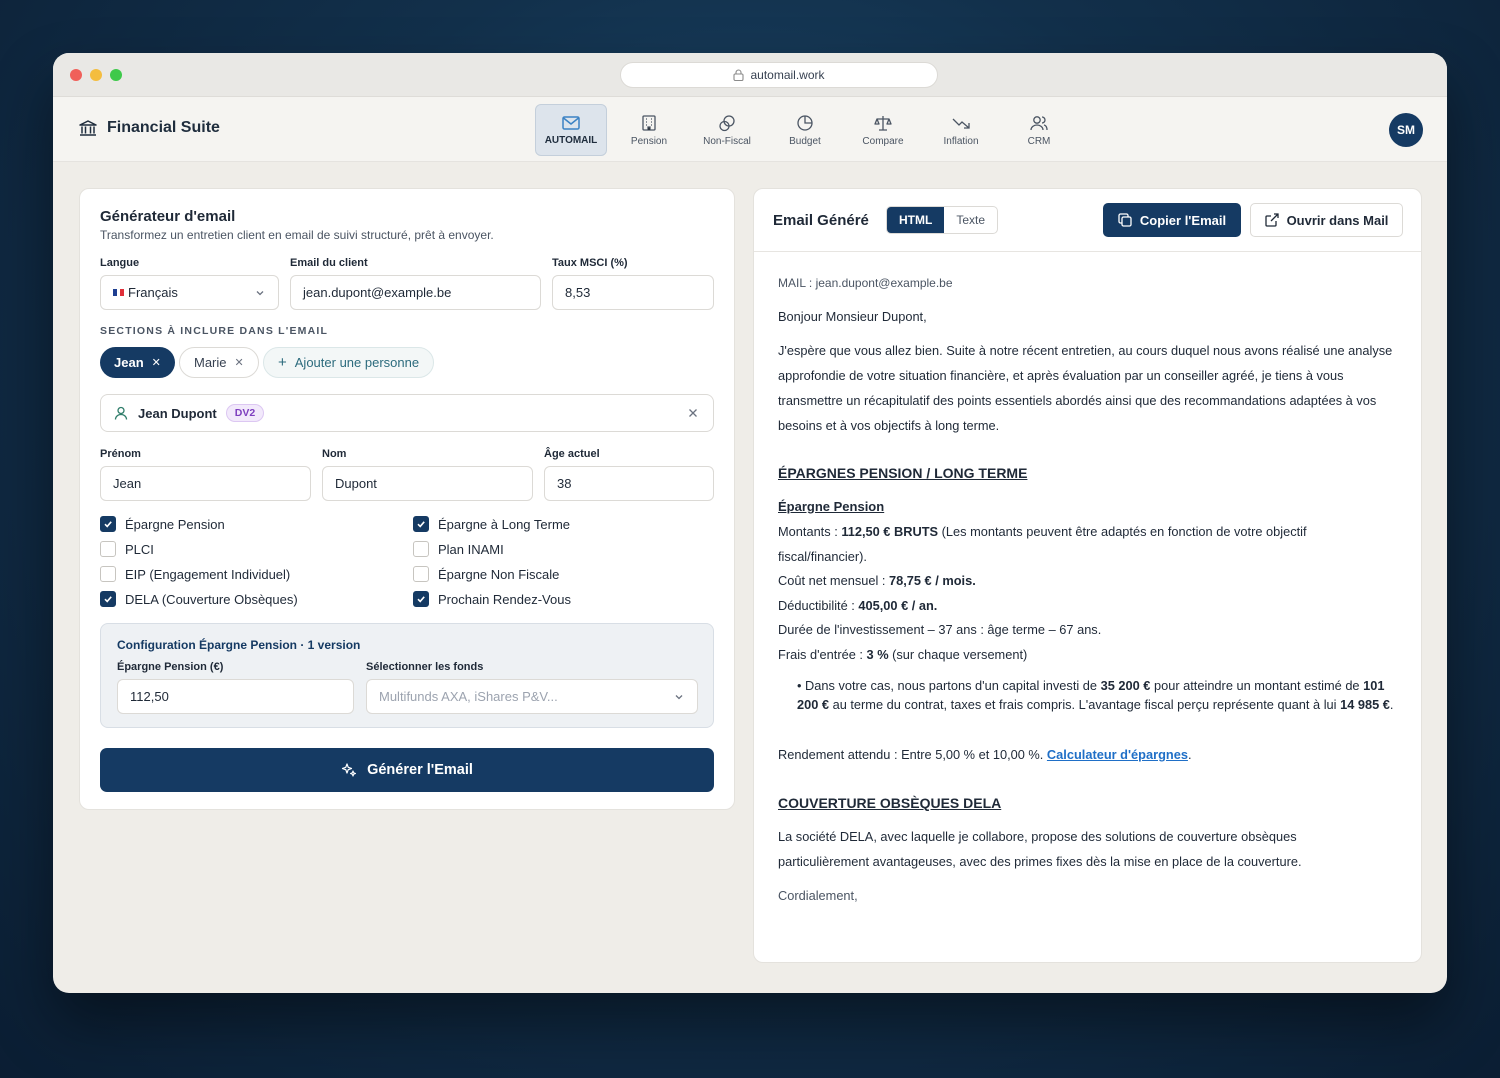 The height and width of the screenshot is (1078, 1500). What do you see at coordinates (119, 292) in the screenshot?
I see `french-flag-icon` at bounding box center [119, 292].